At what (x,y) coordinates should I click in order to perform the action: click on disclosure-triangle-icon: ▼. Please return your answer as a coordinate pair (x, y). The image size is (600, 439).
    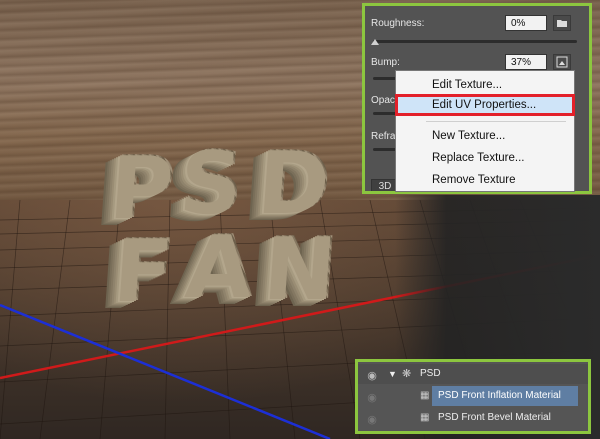
    Looking at the image, I should click on (392, 374).